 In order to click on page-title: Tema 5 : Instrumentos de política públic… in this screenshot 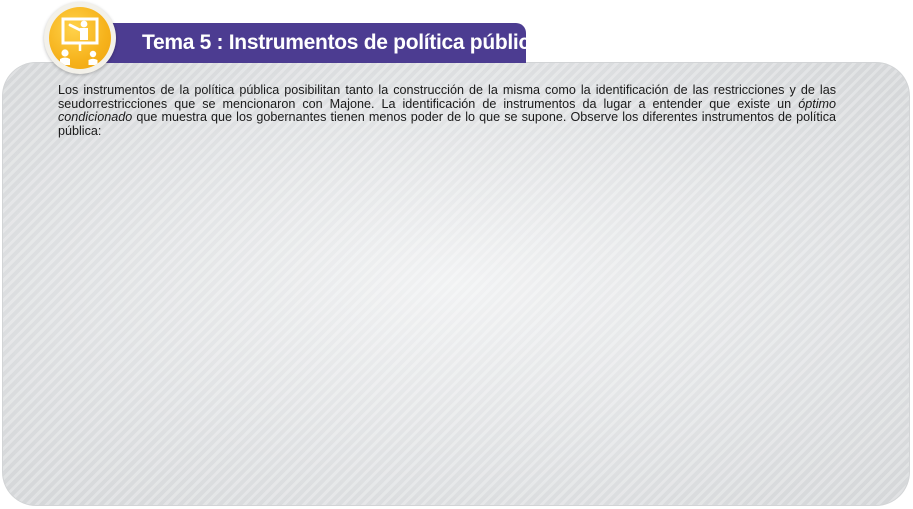, I will do `click(342, 42)`.